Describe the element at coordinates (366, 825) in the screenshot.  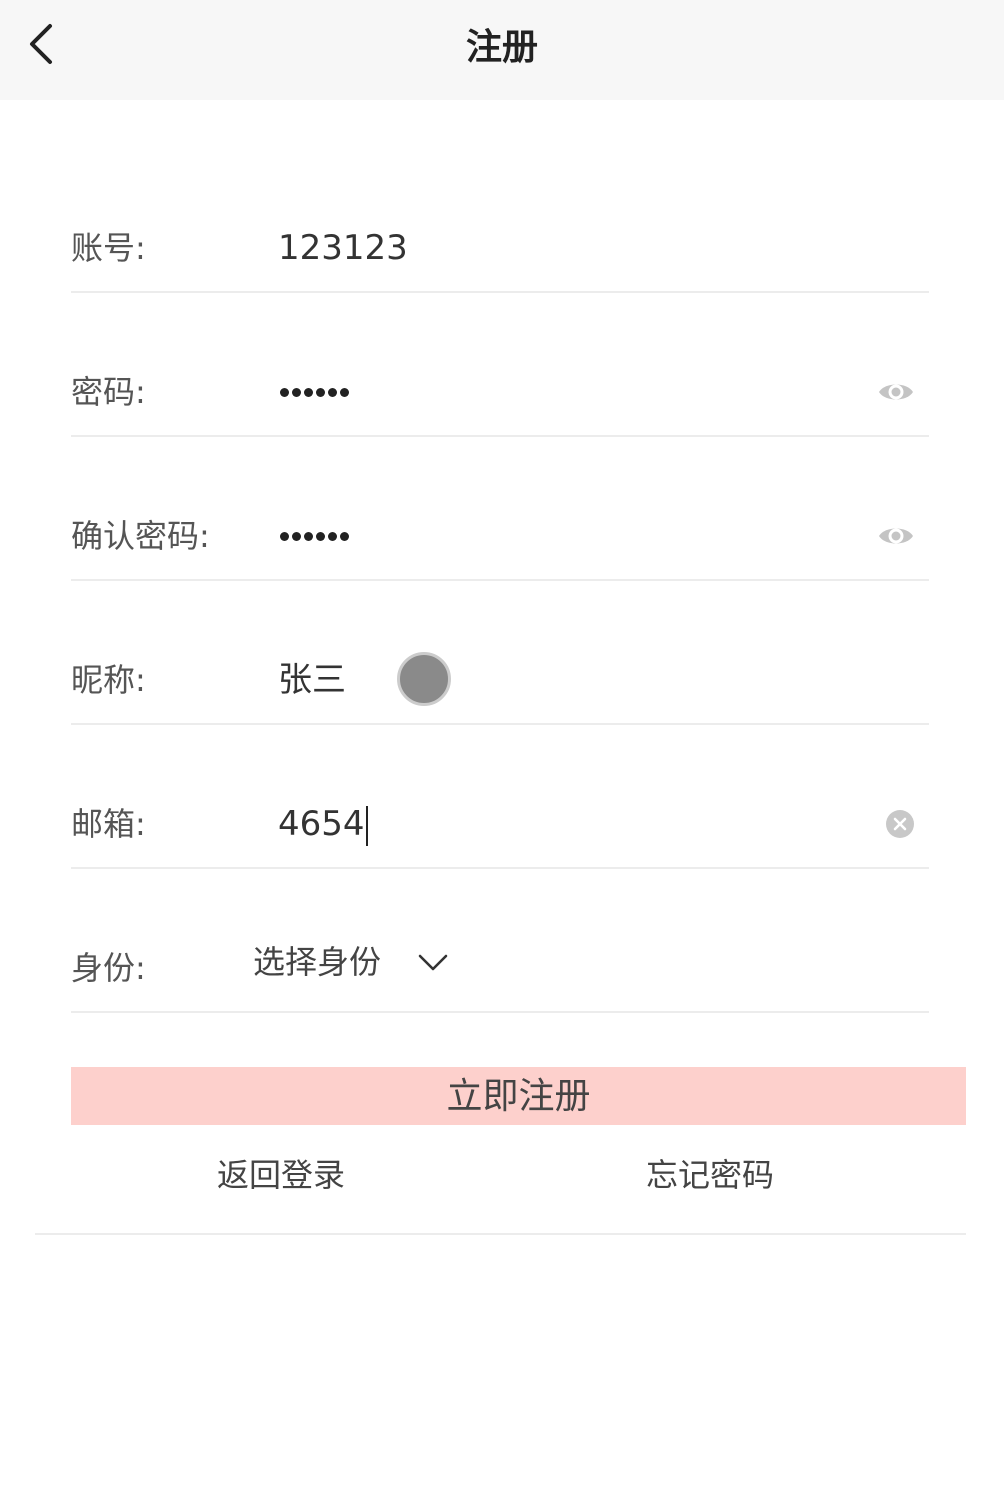
I see `text-cursor` at that location.